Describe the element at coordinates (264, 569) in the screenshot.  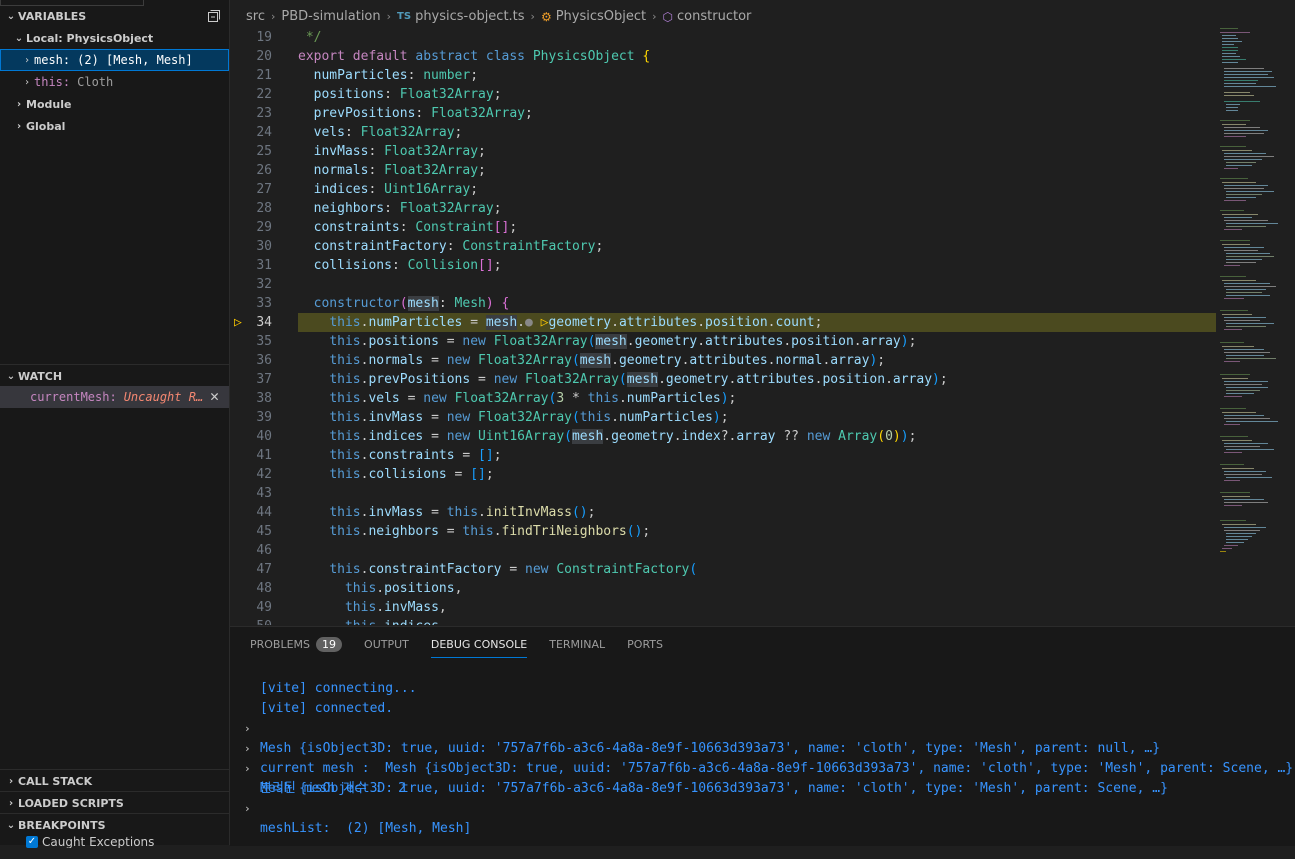
I see `line-number: 47` at that location.